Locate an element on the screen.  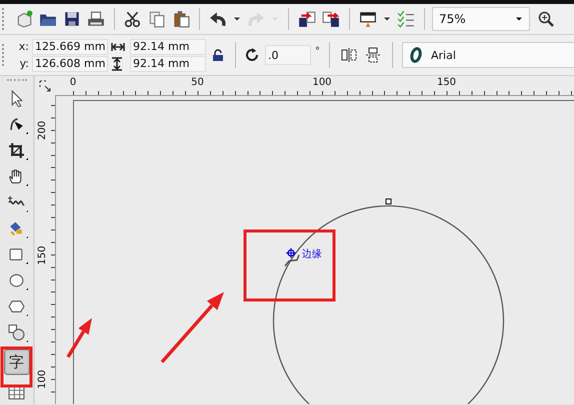
mirror-horizontal-icon is located at coordinates (349, 55).